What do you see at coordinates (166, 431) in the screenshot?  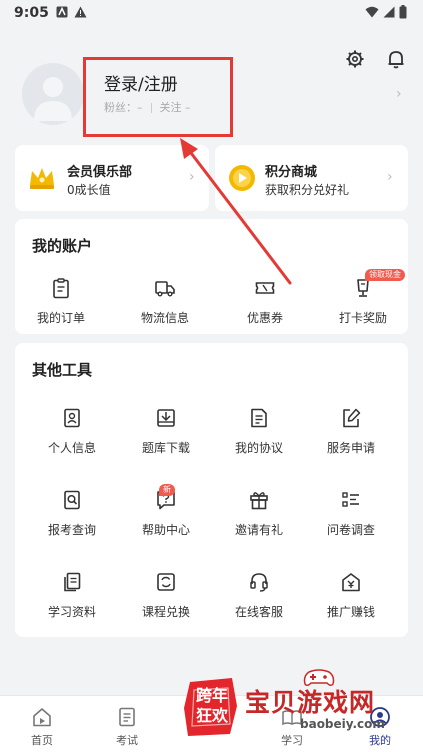 I see `tool-question-download: 题库下载` at bounding box center [166, 431].